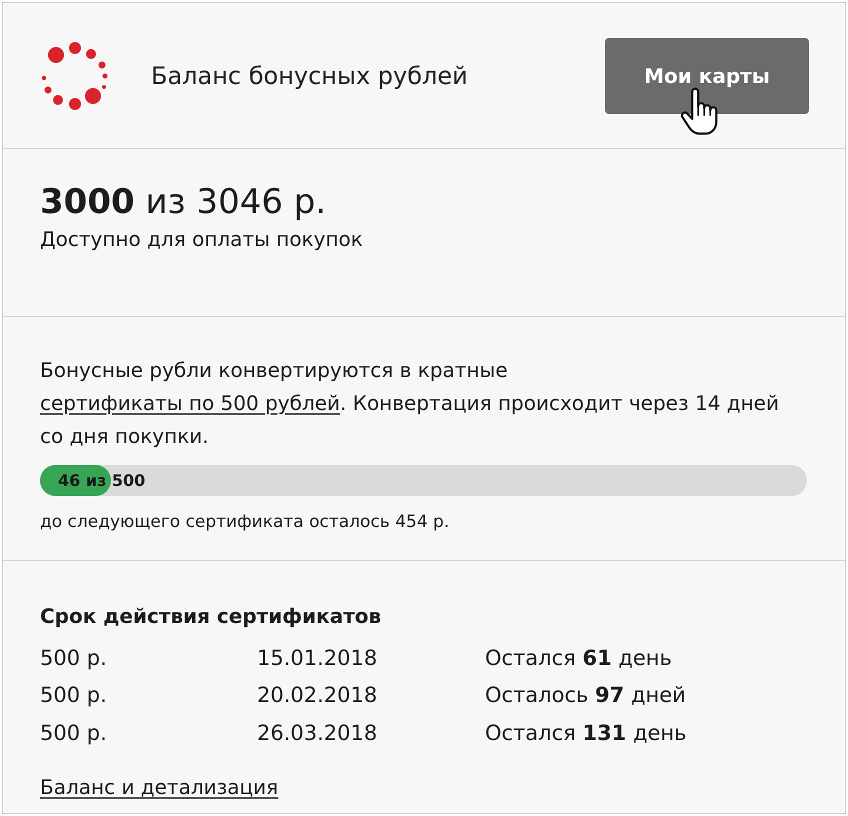  What do you see at coordinates (585, 696) in the screenshot?
I see `certificate-days-left: Осталось 97 дней` at bounding box center [585, 696].